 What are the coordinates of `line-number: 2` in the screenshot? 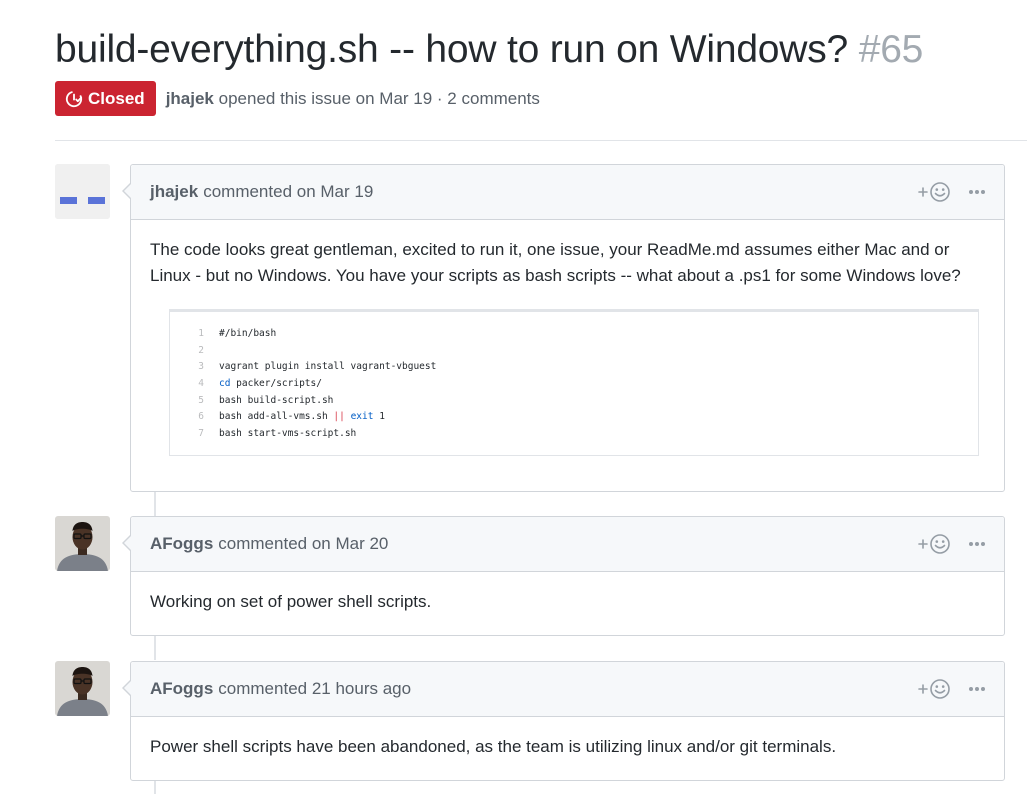 It's located at (194, 351).